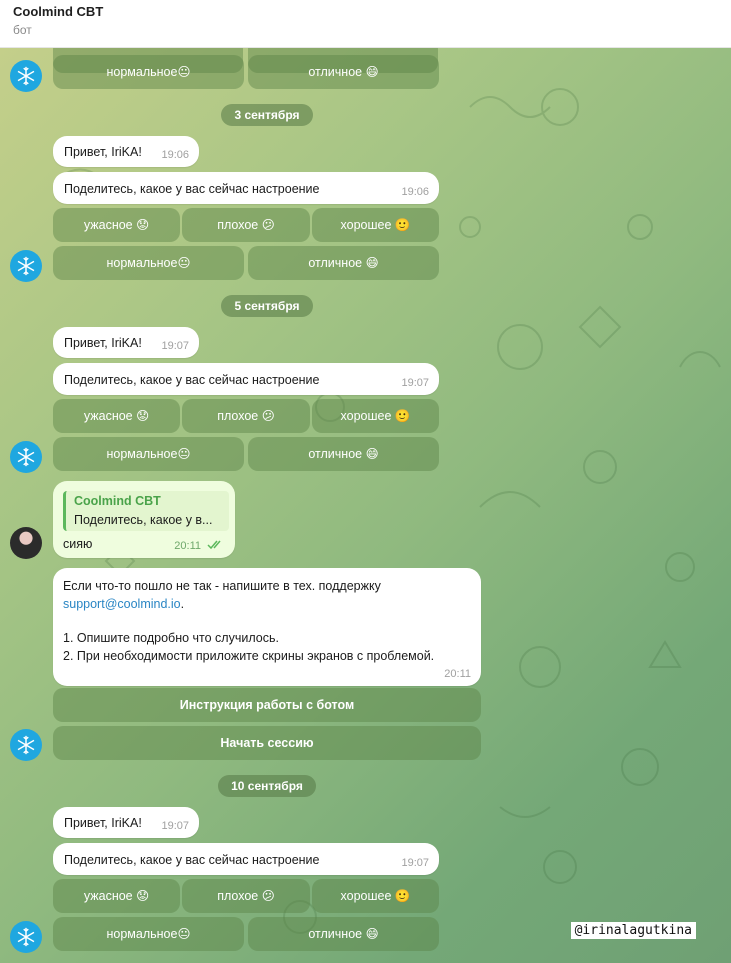  Describe the element at coordinates (267, 743) in the screenshot. I see `start-session-button: Начать сессию` at that location.